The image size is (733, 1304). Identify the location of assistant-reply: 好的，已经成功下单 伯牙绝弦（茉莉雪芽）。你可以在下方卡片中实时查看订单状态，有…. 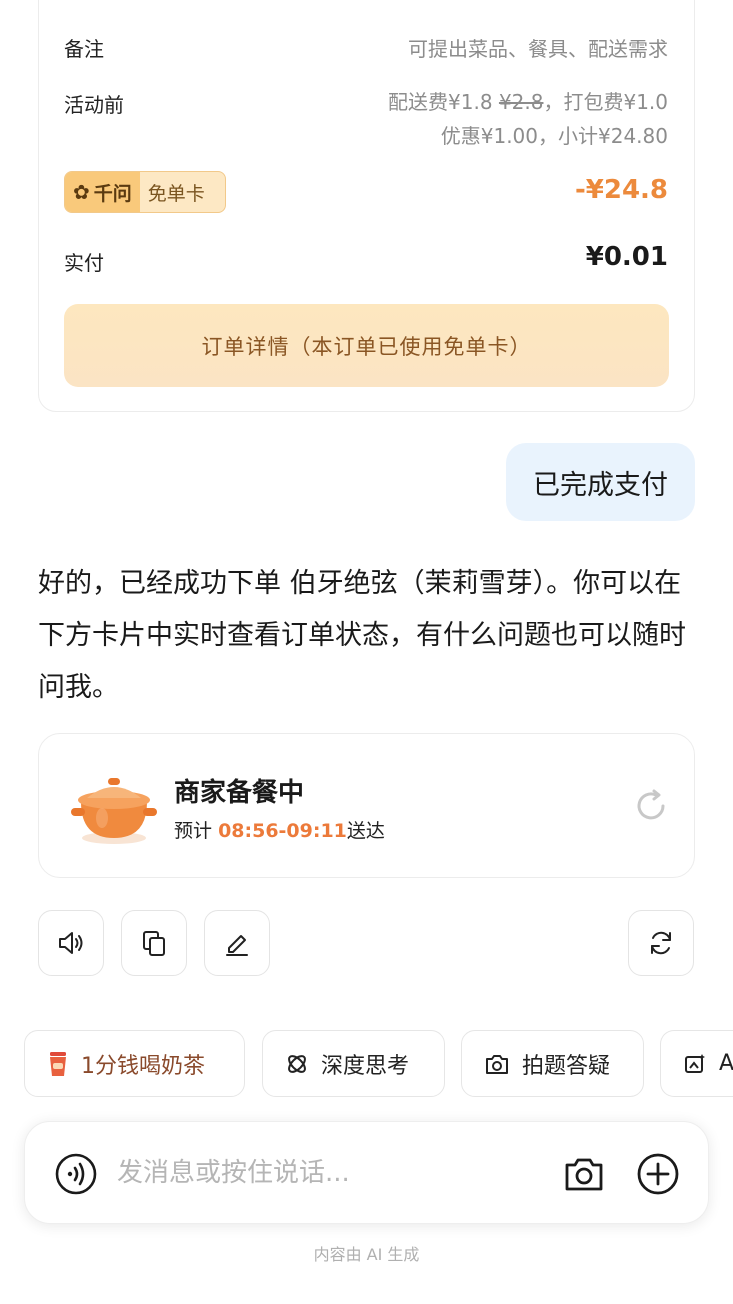
(362, 635).